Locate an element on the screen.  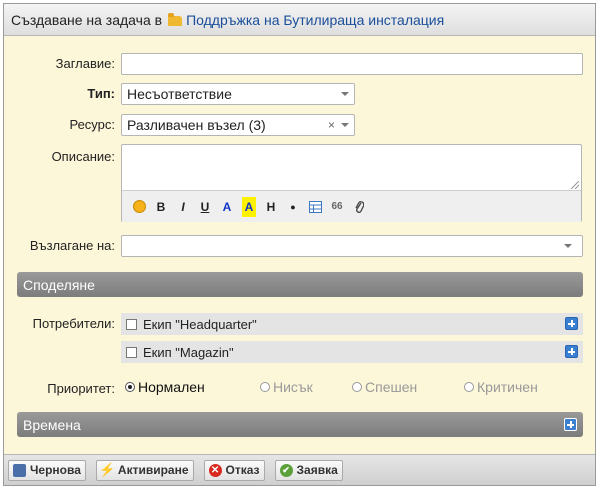
priority-normal-radio: Нормален is located at coordinates (165, 387).